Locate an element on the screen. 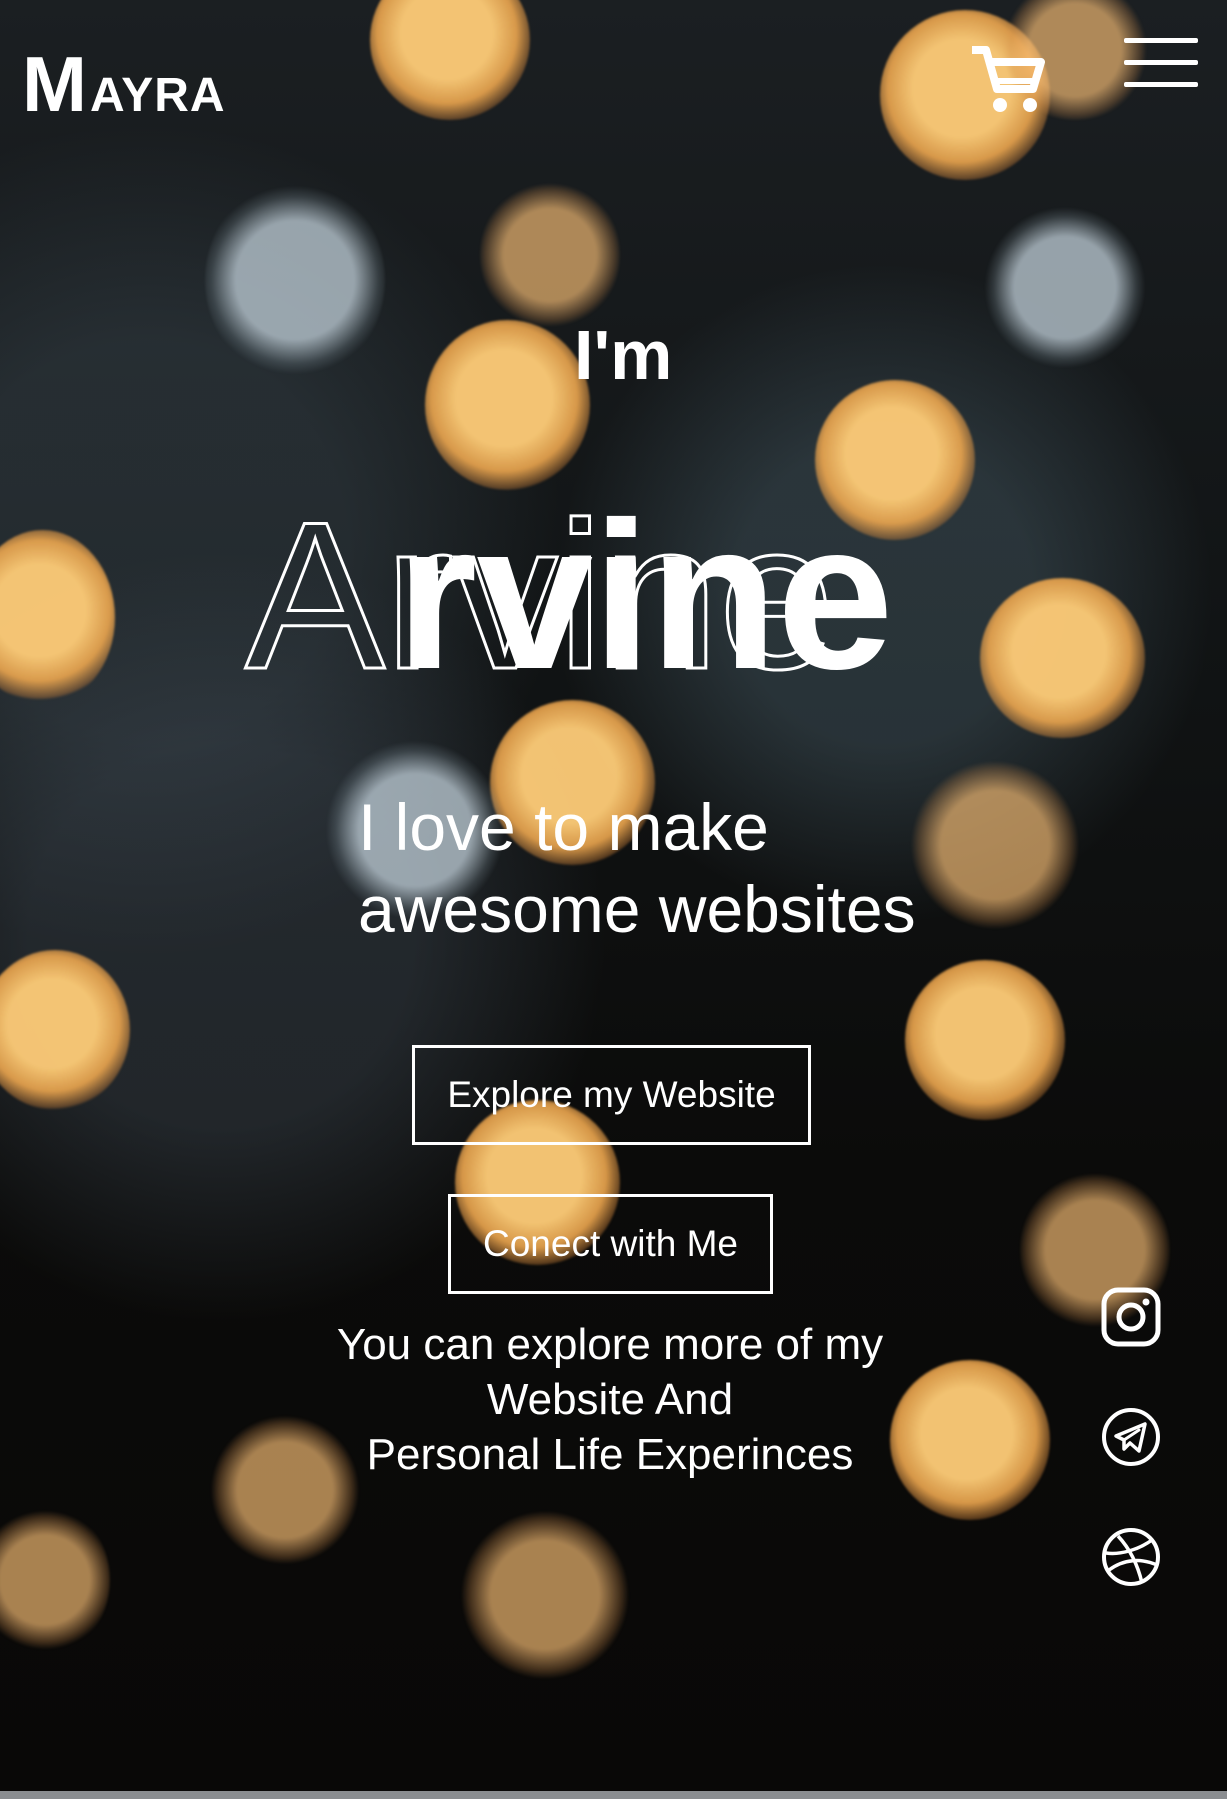 This screenshot has width=1227, height=1799. brand-logo-initial: M is located at coordinates (55, 84).